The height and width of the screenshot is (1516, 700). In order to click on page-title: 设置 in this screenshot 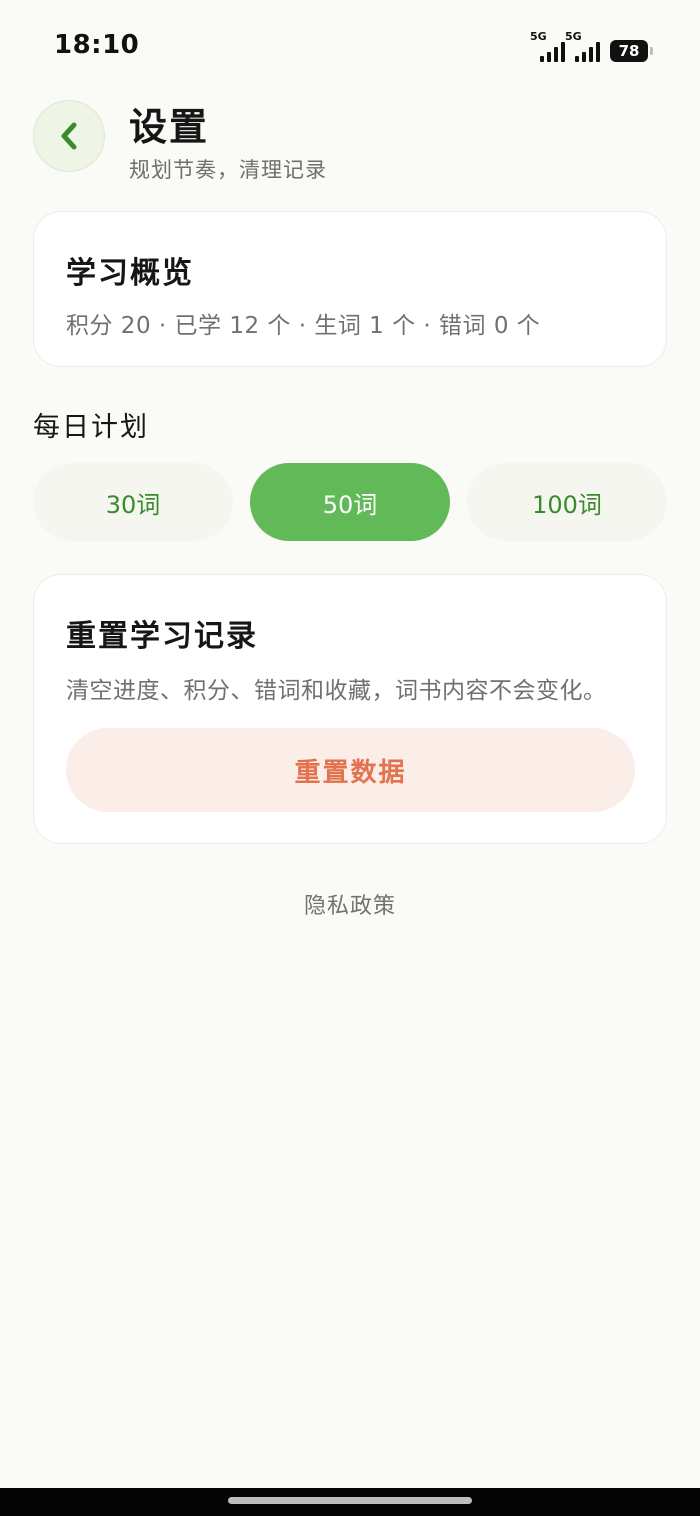, I will do `click(169, 127)`.